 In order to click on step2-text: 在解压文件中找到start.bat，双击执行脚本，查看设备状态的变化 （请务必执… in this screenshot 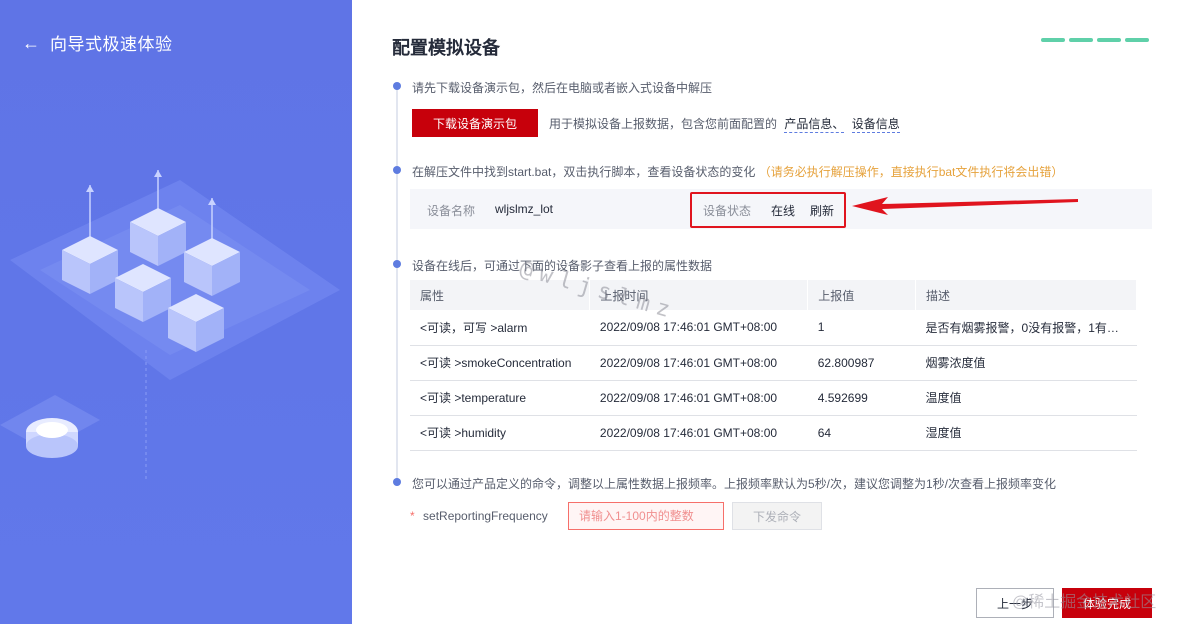, I will do `click(737, 171)`.